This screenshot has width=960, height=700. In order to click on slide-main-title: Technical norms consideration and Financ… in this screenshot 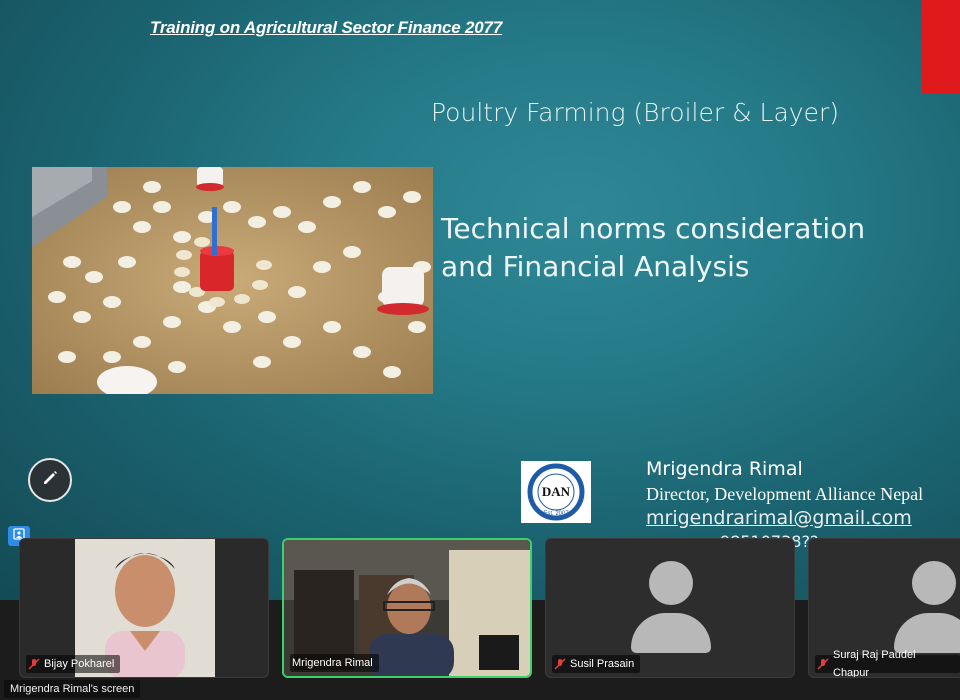, I will do `click(653, 247)`.